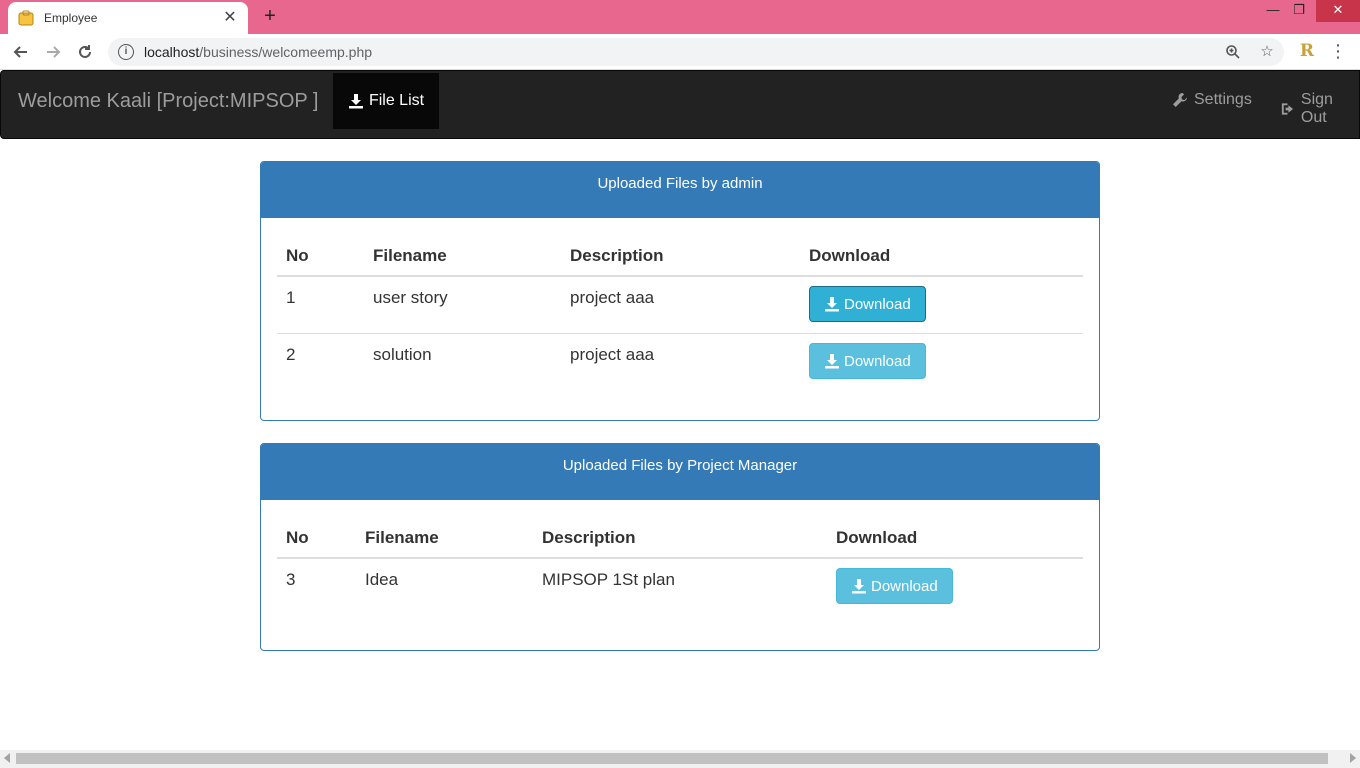  I want to click on wrench-icon, so click(1180, 100).